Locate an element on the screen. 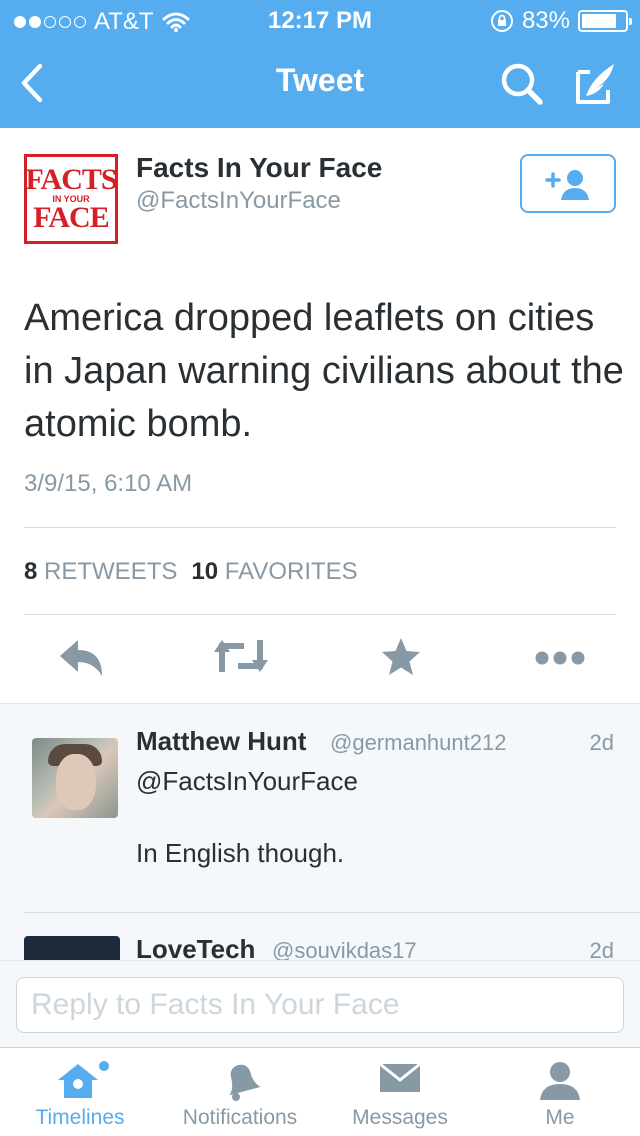 The image size is (640, 1136). tab-label: Messages is located at coordinates (400, 1117).